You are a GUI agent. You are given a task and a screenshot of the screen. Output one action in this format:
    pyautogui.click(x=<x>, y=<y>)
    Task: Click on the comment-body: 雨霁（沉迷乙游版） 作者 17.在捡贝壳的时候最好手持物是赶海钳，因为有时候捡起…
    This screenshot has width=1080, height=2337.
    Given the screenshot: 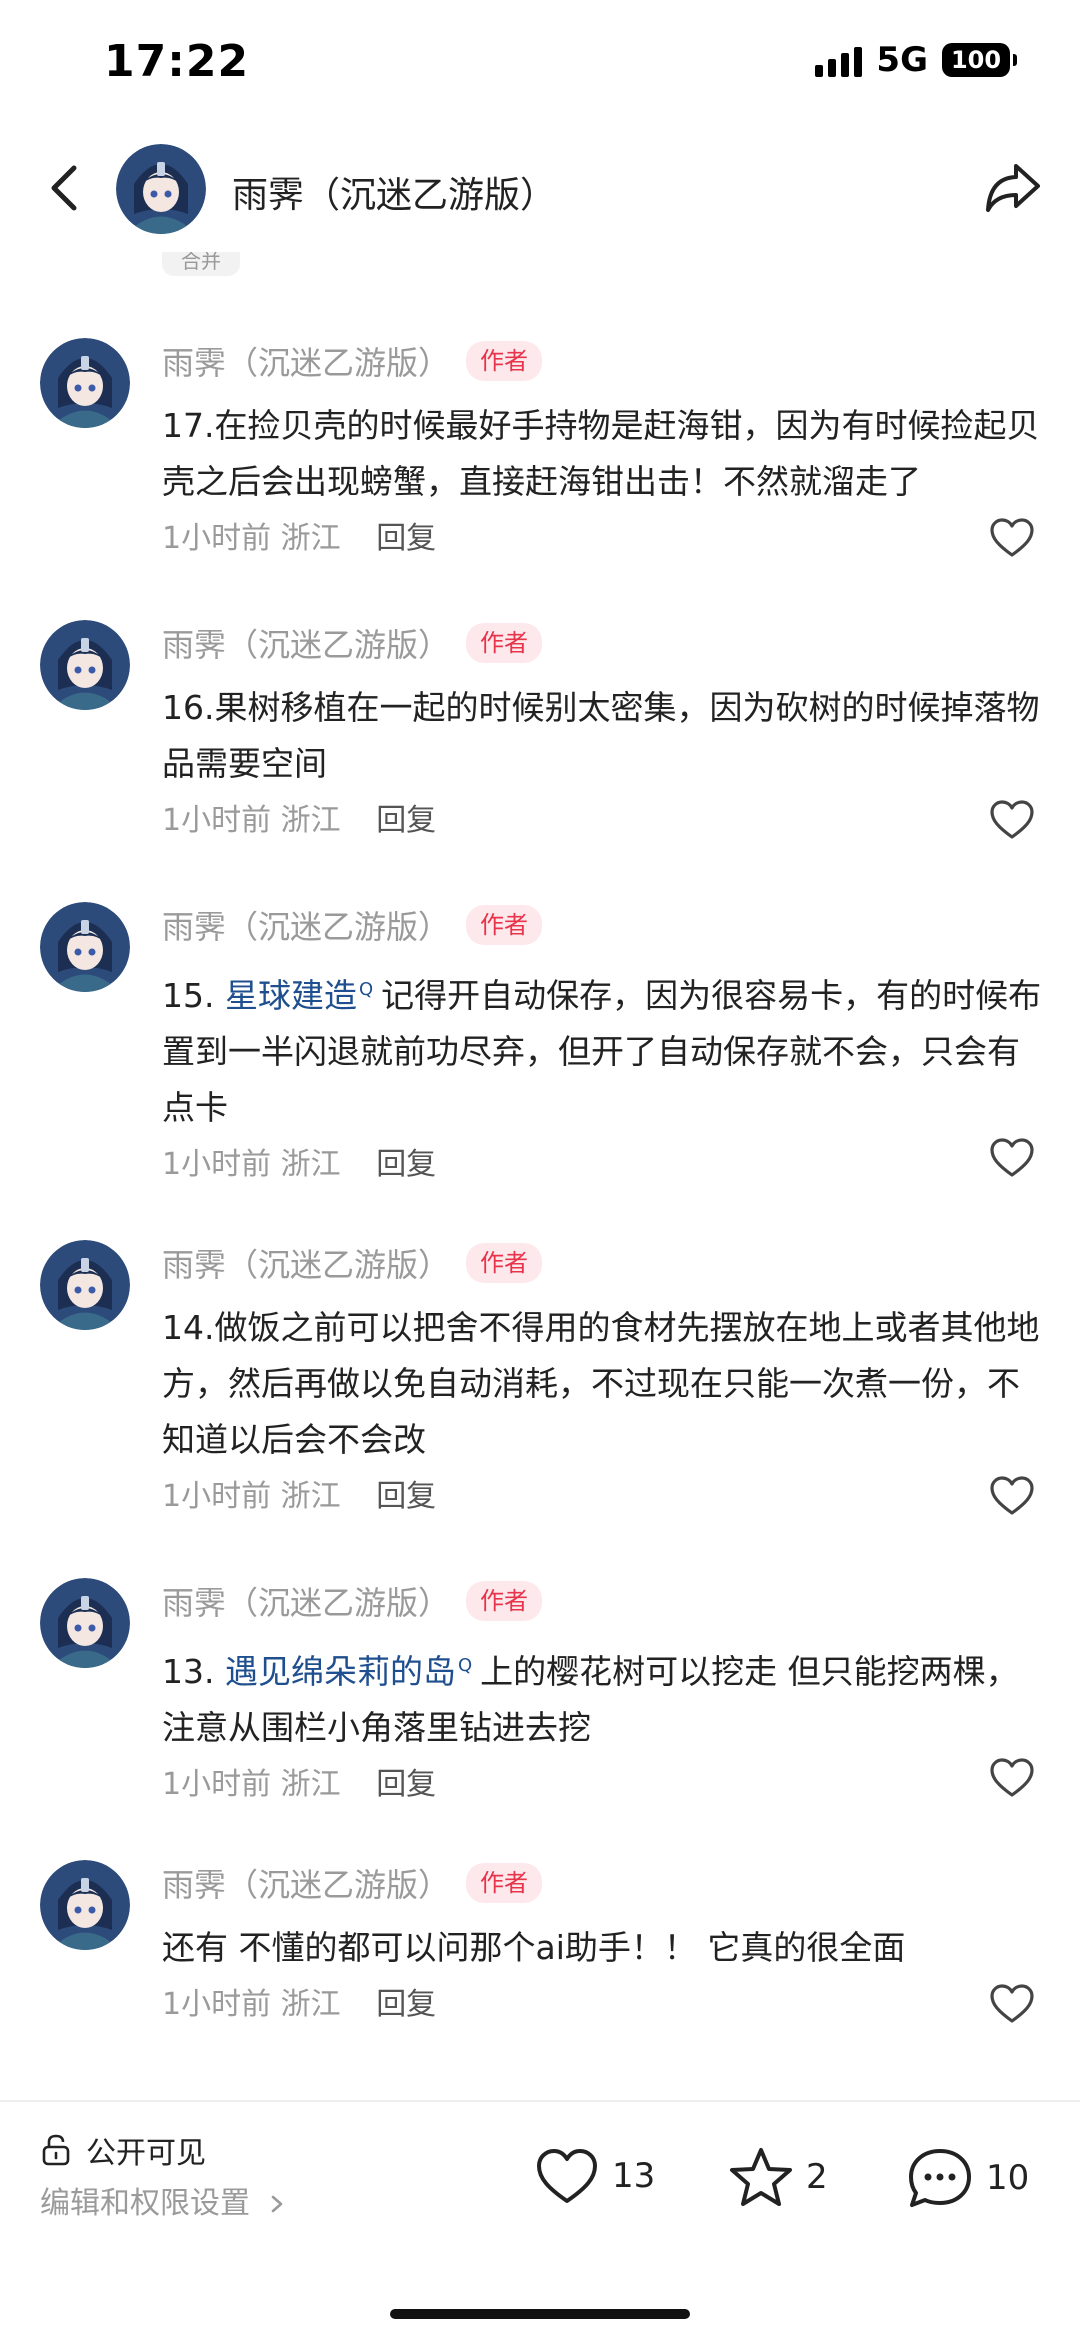 What is the action you would take?
    pyautogui.click(x=602, y=450)
    